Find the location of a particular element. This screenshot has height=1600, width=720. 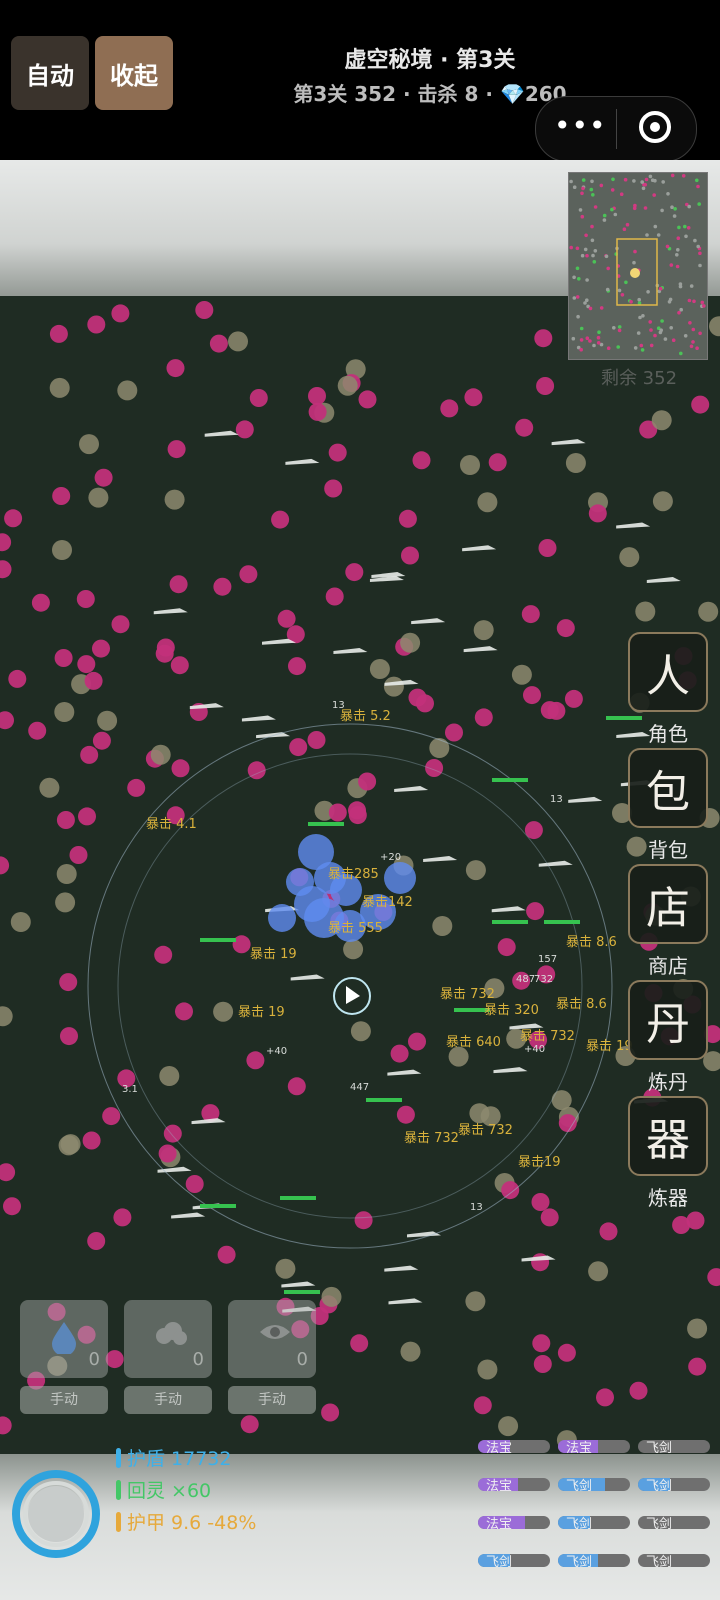

minimap is located at coordinates (638, 266).